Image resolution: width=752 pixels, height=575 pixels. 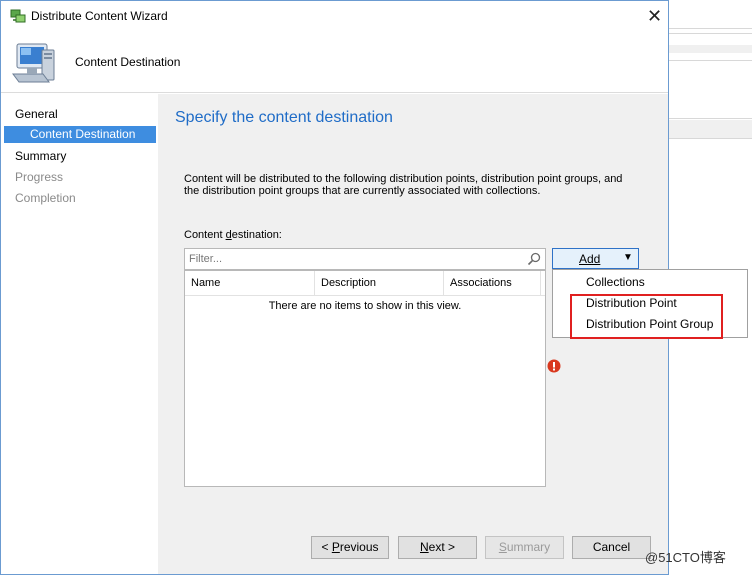 I want to click on summary-button: Summary, so click(x=524, y=547).